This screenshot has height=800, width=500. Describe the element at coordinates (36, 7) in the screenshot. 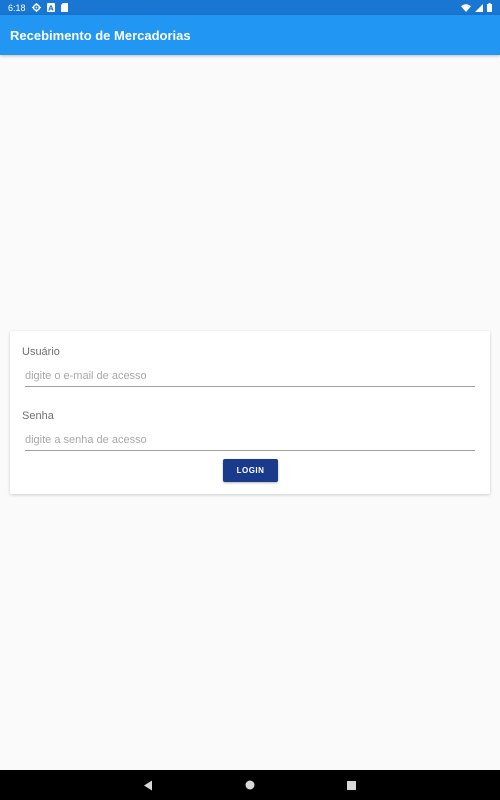

I see `gear-icon` at that location.